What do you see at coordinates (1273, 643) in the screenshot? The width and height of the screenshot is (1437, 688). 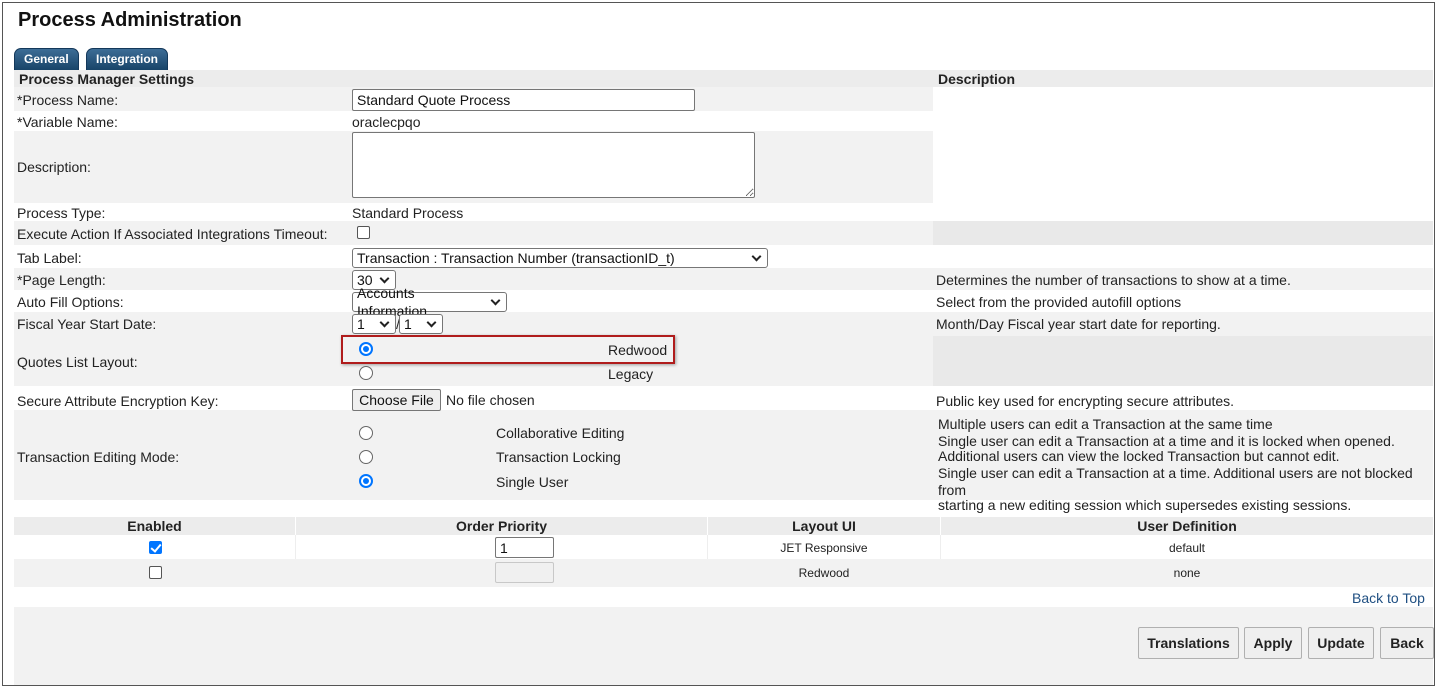 I see `apply-button: Apply` at bounding box center [1273, 643].